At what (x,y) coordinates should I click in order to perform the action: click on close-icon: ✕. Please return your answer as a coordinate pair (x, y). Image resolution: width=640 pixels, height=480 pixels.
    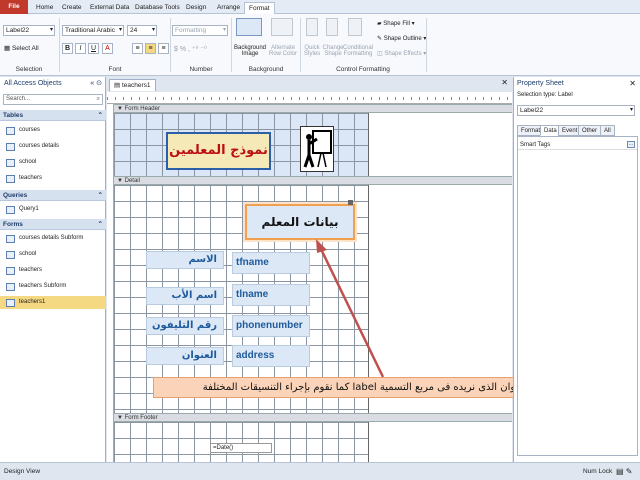
    Looking at the image, I should click on (632, 83).